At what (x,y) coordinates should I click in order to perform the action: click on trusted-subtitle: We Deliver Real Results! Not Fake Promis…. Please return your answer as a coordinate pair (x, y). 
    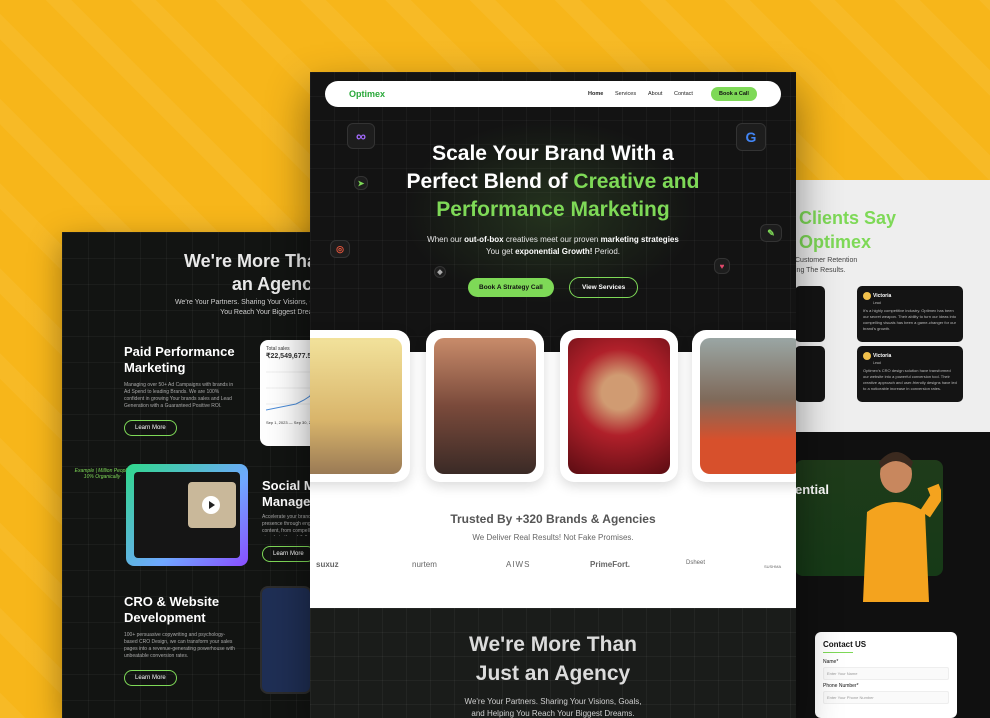
    Looking at the image, I should click on (553, 537).